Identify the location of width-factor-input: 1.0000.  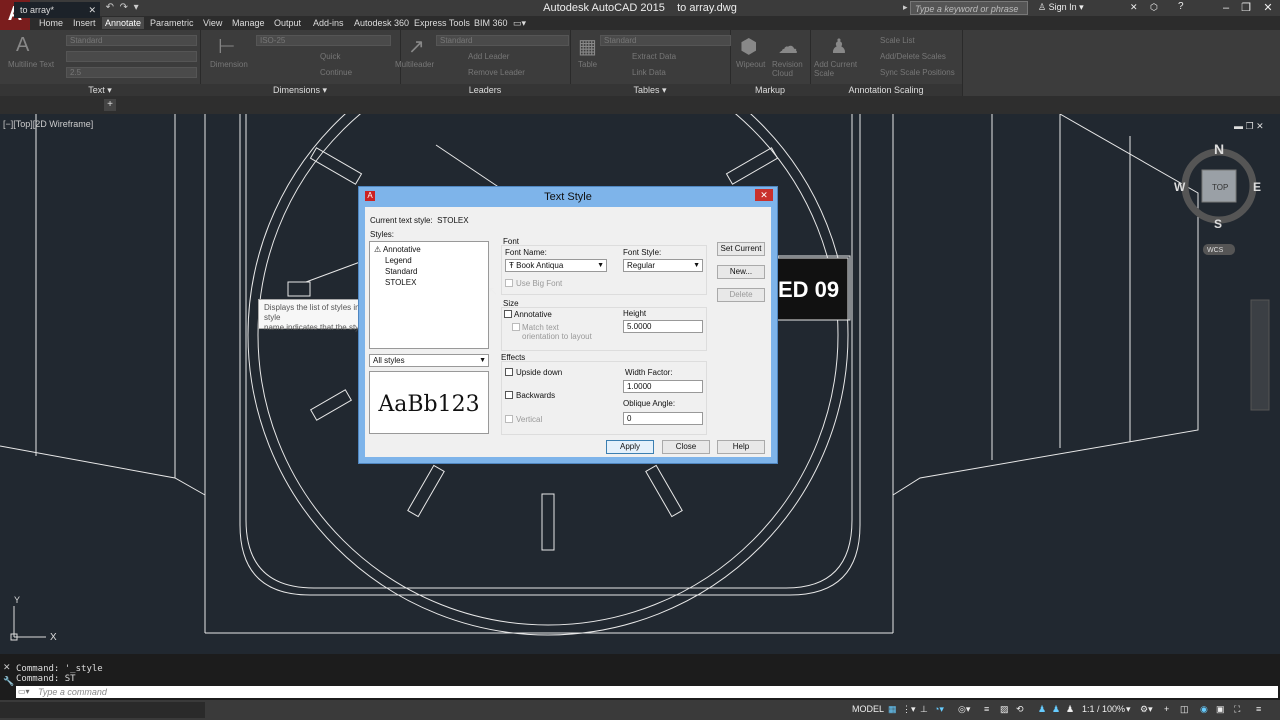
(663, 386).